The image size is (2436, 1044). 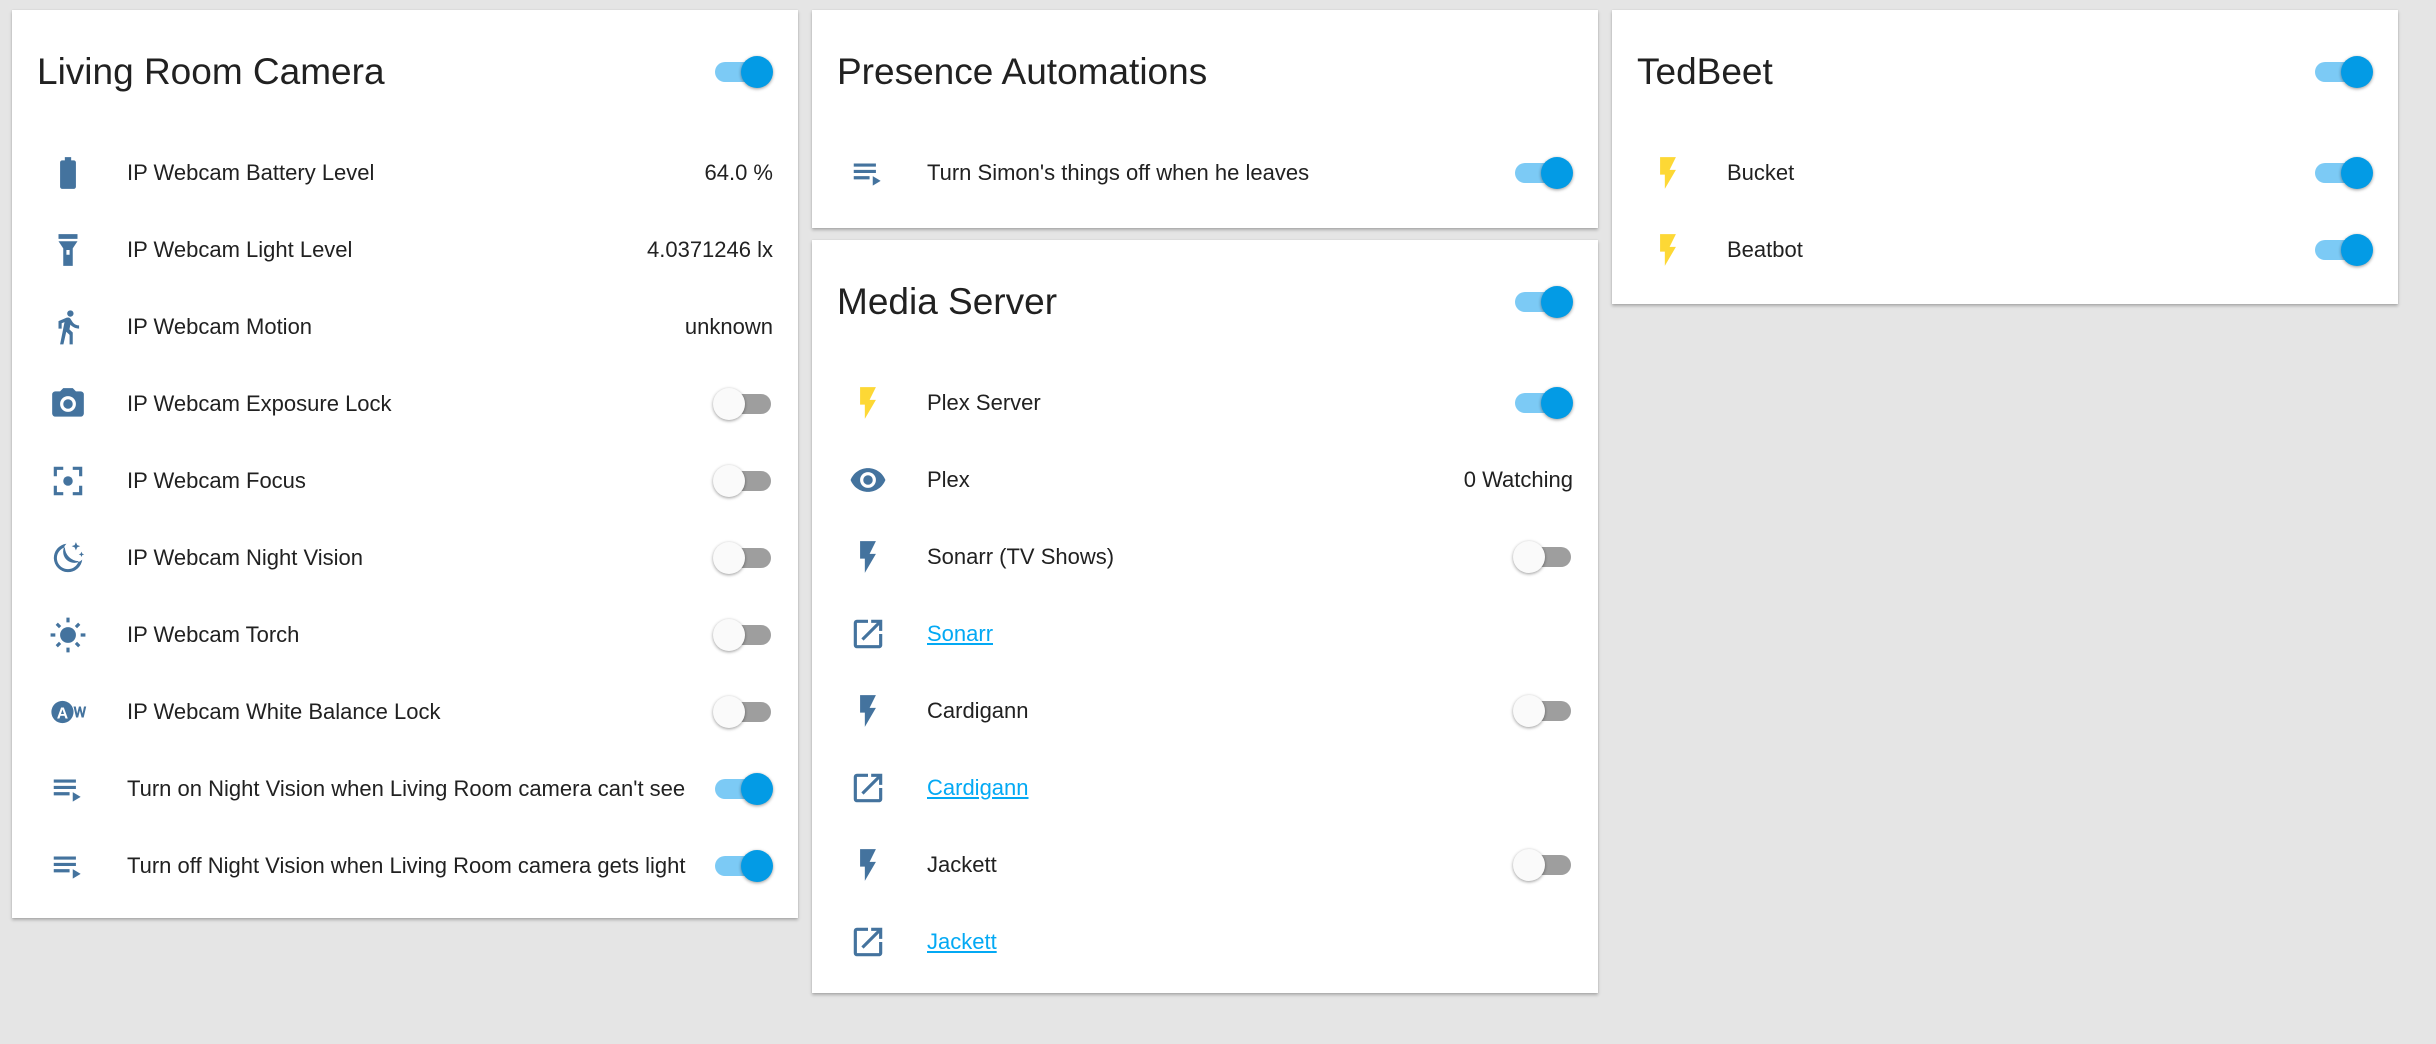 What do you see at coordinates (240, 249) in the screenshot?
I see `entity-label: IP Webcam Light Level` at bounding box center [240, 249].